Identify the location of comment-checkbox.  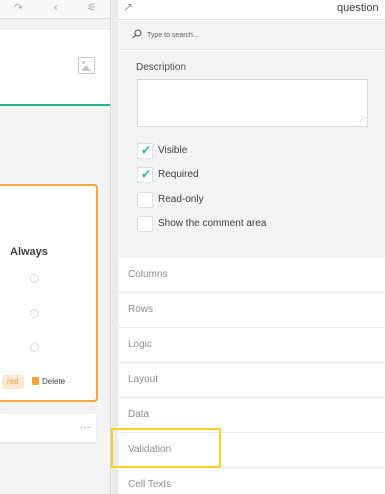
(145, 224).